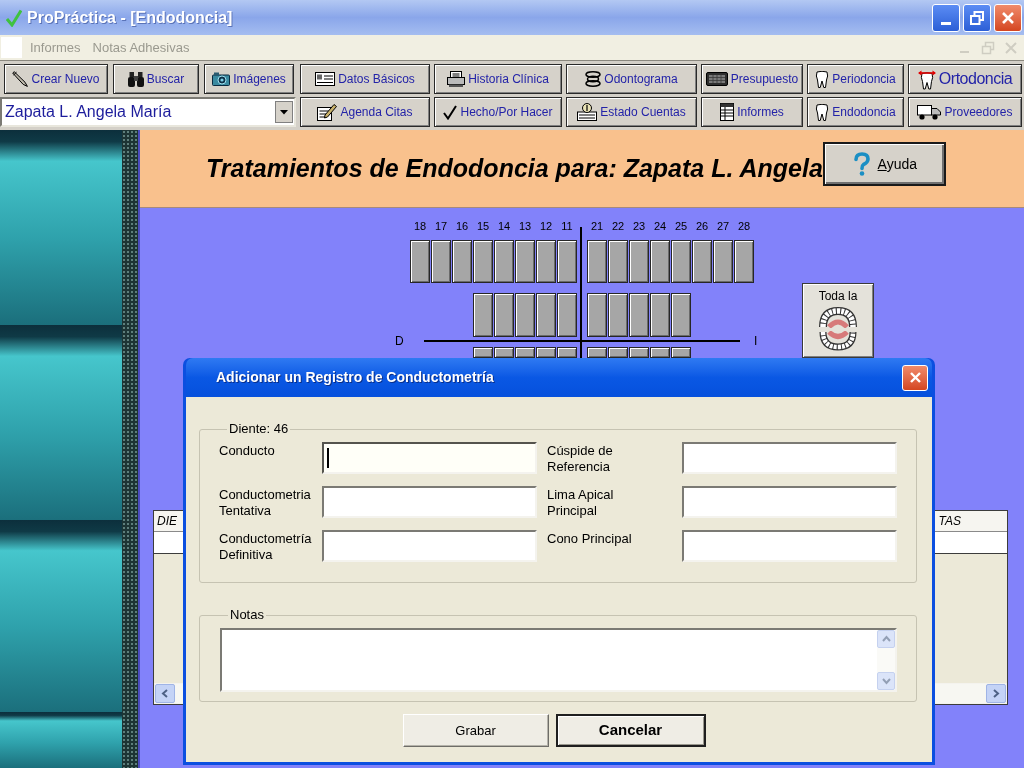 The height and width of the screenshot is (768, 1024). I want to click on help-button: Ayuda, so click(884, 164).